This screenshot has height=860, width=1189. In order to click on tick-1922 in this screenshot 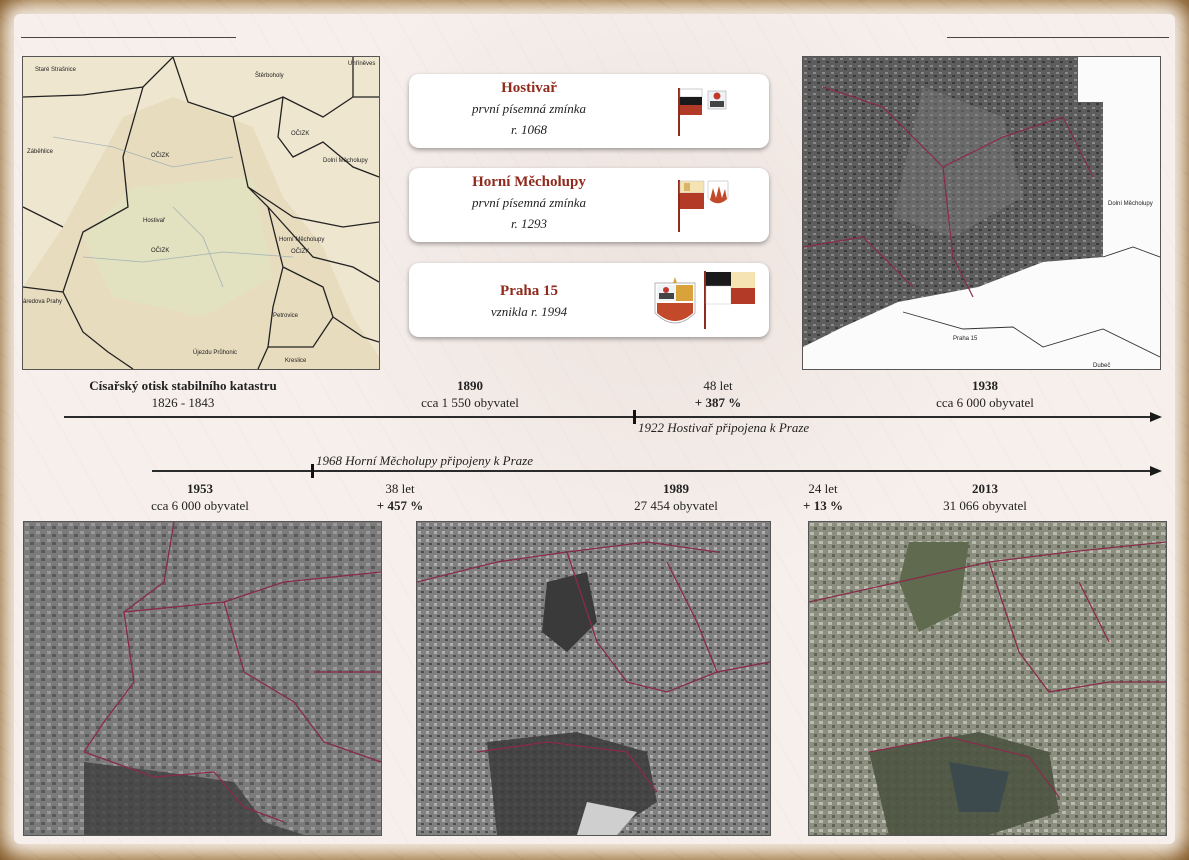, I will do `click(634, 417)`.